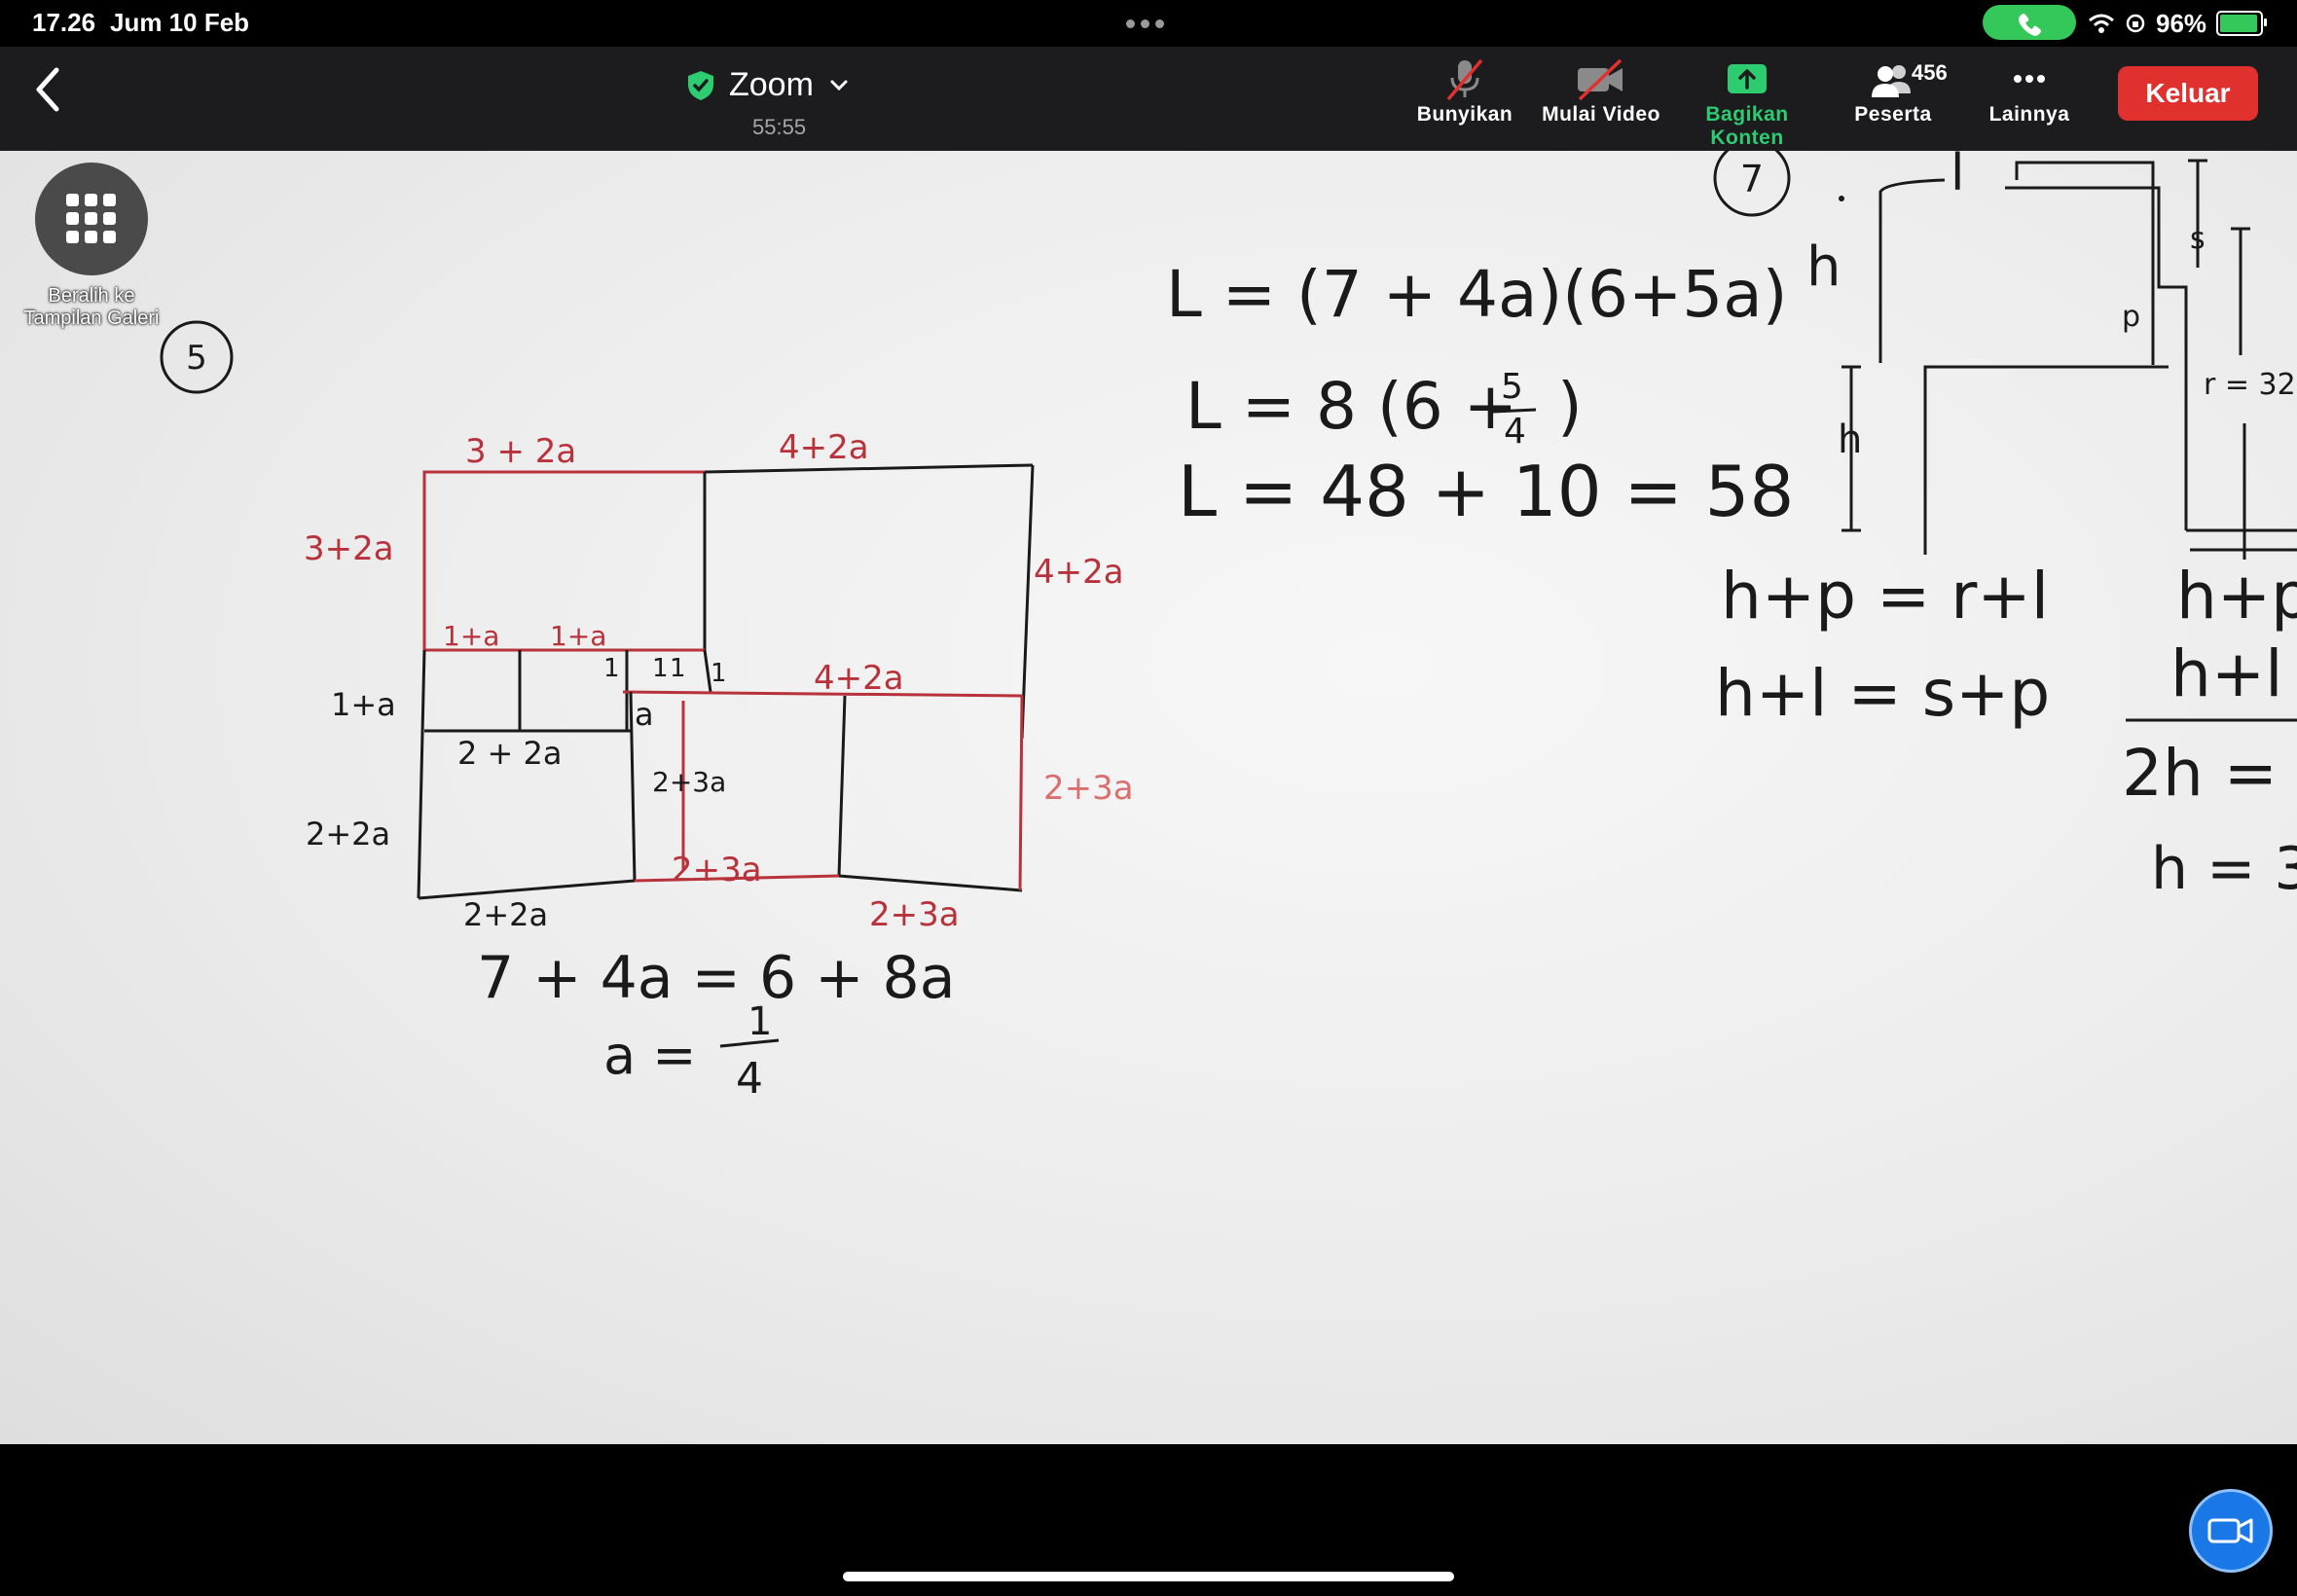 This screenshot has width=2297, height=1596. I want to click on date: Jum 10 Feb, so click(180, 22).